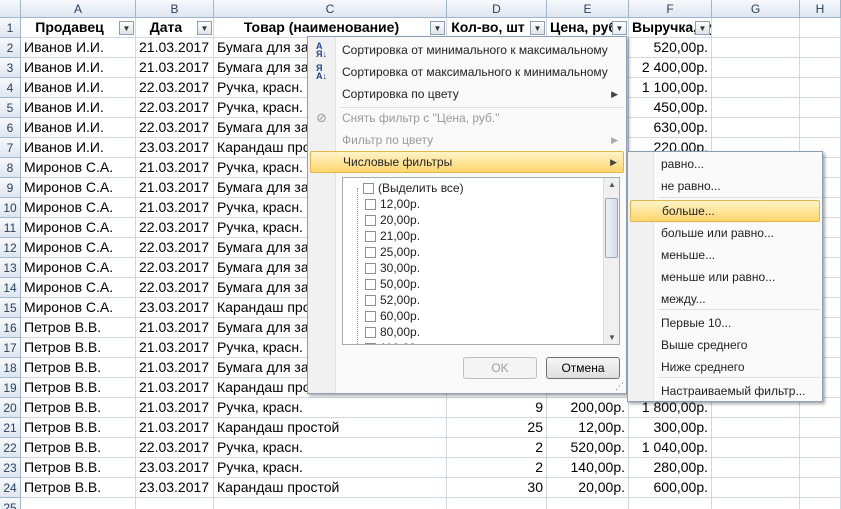 The image size is (841, 509). I want to click on table-cell: 450,00р., so click(670, 108).